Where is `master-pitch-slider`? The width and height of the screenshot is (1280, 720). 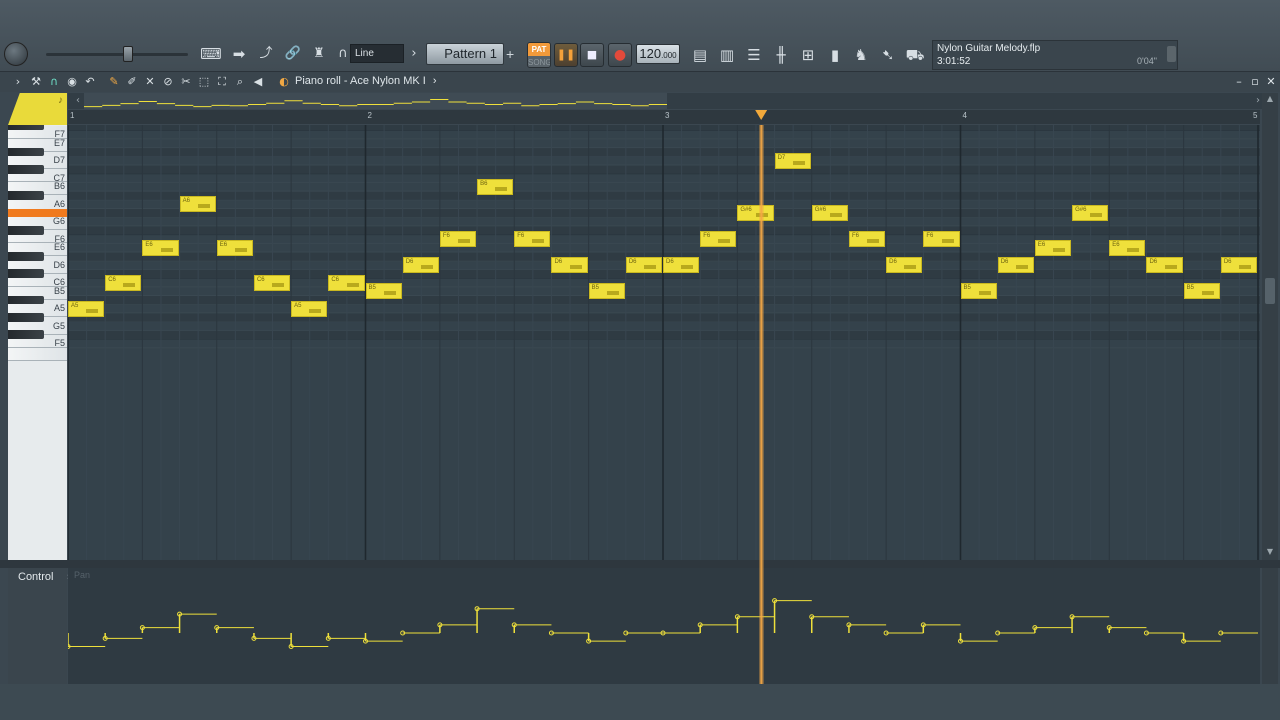
master-pitch-slider is located at coordinates (117, 54).